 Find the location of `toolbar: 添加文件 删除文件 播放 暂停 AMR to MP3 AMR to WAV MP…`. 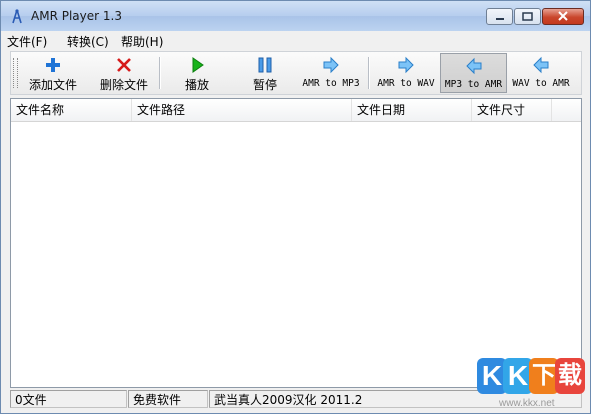

toolbar: 添加文件 删除文件 播放 暂停 AMR to MP3 AMR to WAV MP… is located at coordinates (296, 73).